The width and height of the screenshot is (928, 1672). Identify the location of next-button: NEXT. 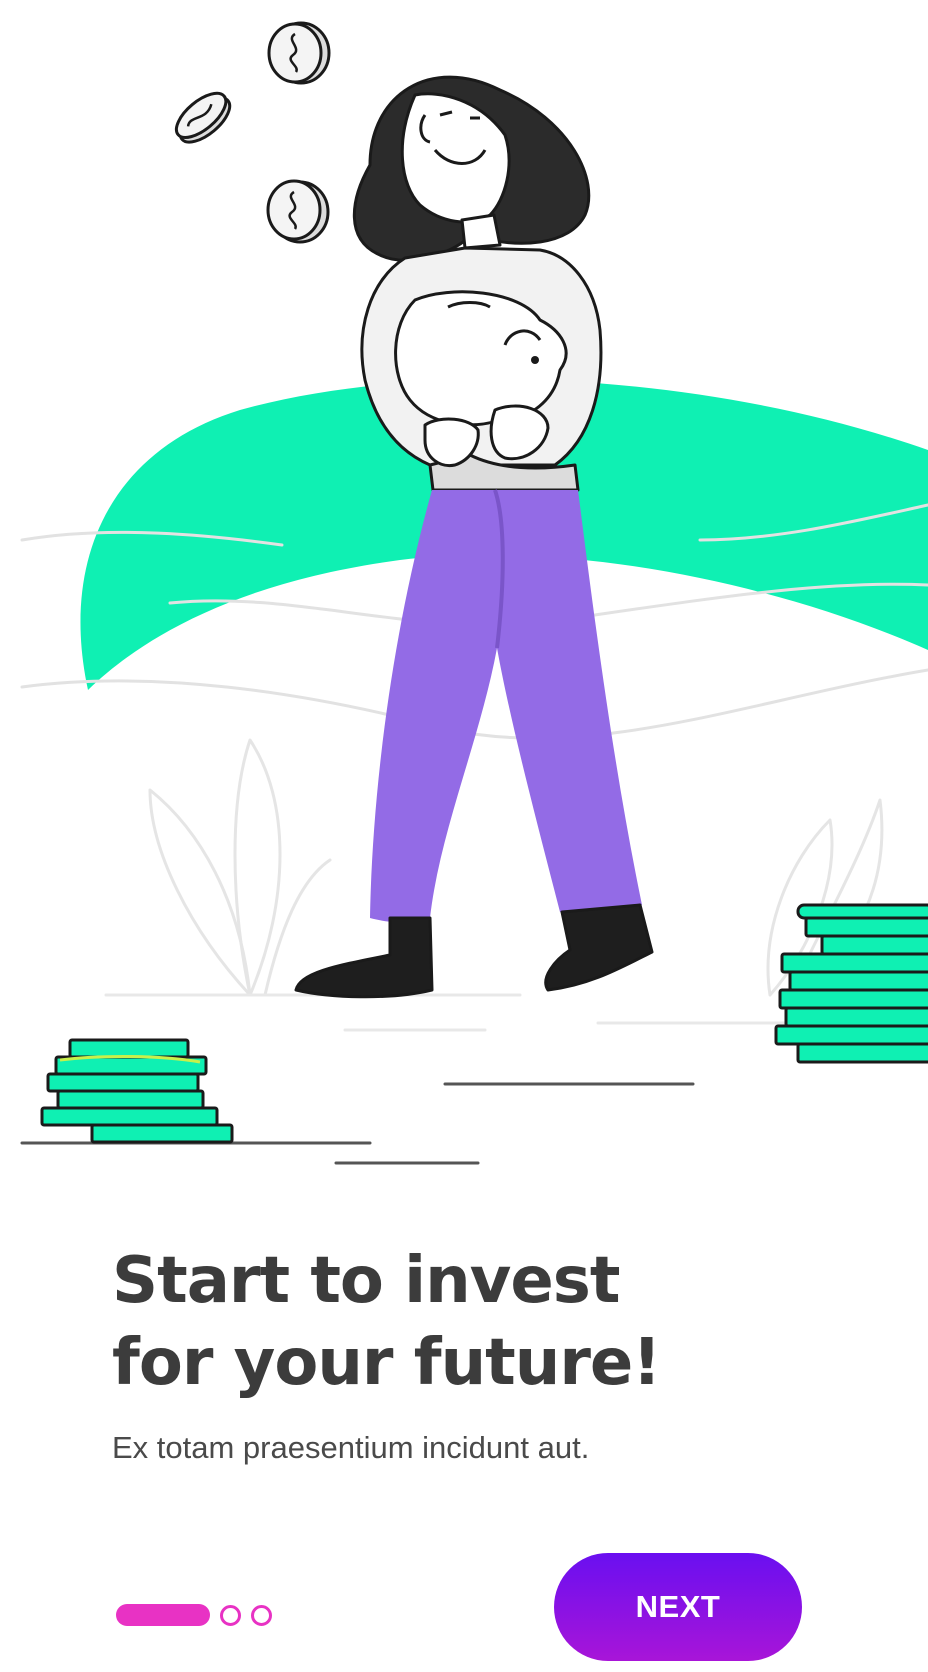
(678, 1607).